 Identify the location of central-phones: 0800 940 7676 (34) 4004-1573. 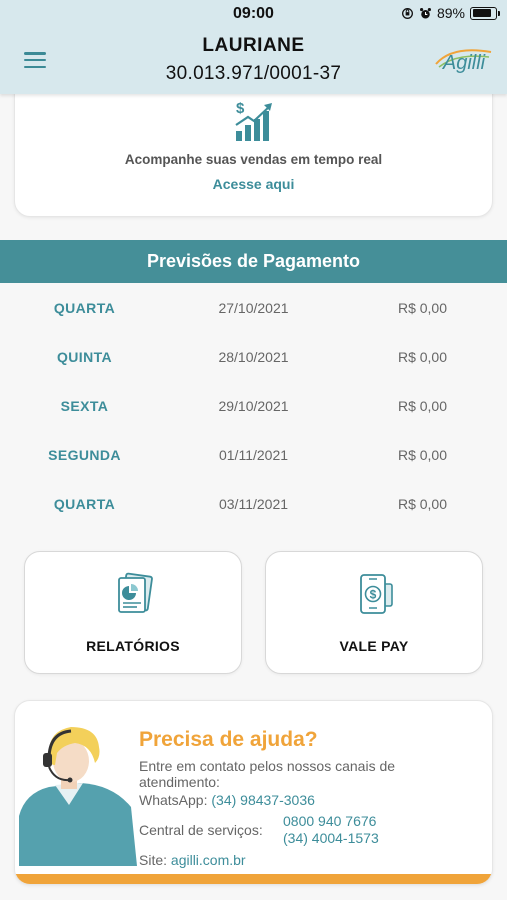
(331, 830).